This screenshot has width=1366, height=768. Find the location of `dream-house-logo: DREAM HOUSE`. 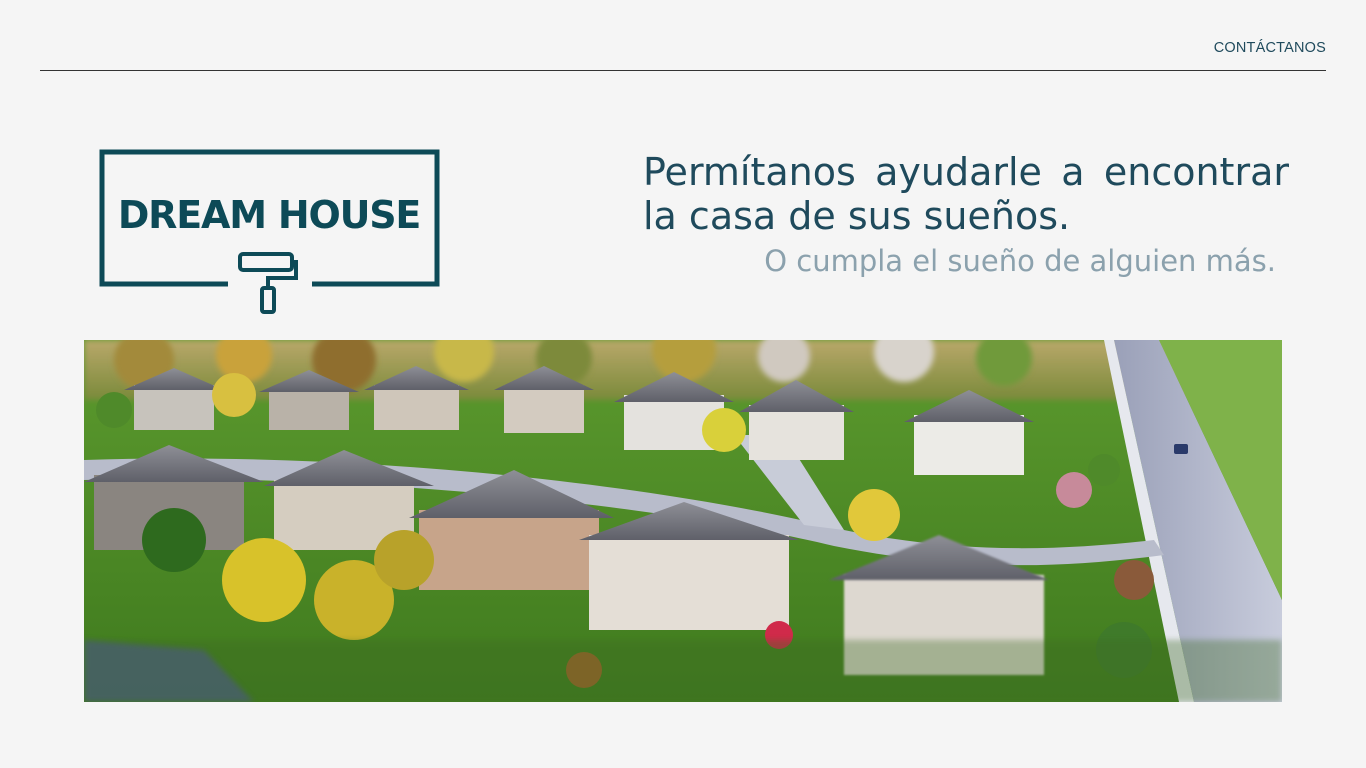

dream-house-logo: DREAM HOUSE is located at coordinates (270, 232).